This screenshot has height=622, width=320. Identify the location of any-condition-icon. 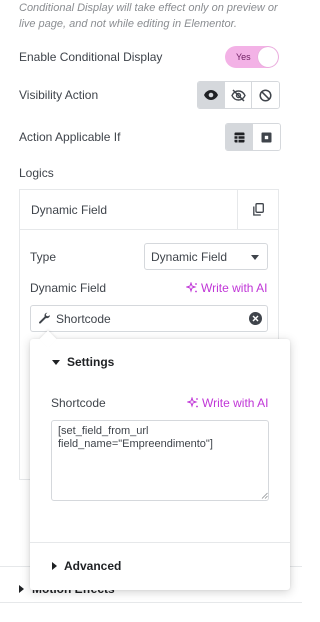
(266, 137).